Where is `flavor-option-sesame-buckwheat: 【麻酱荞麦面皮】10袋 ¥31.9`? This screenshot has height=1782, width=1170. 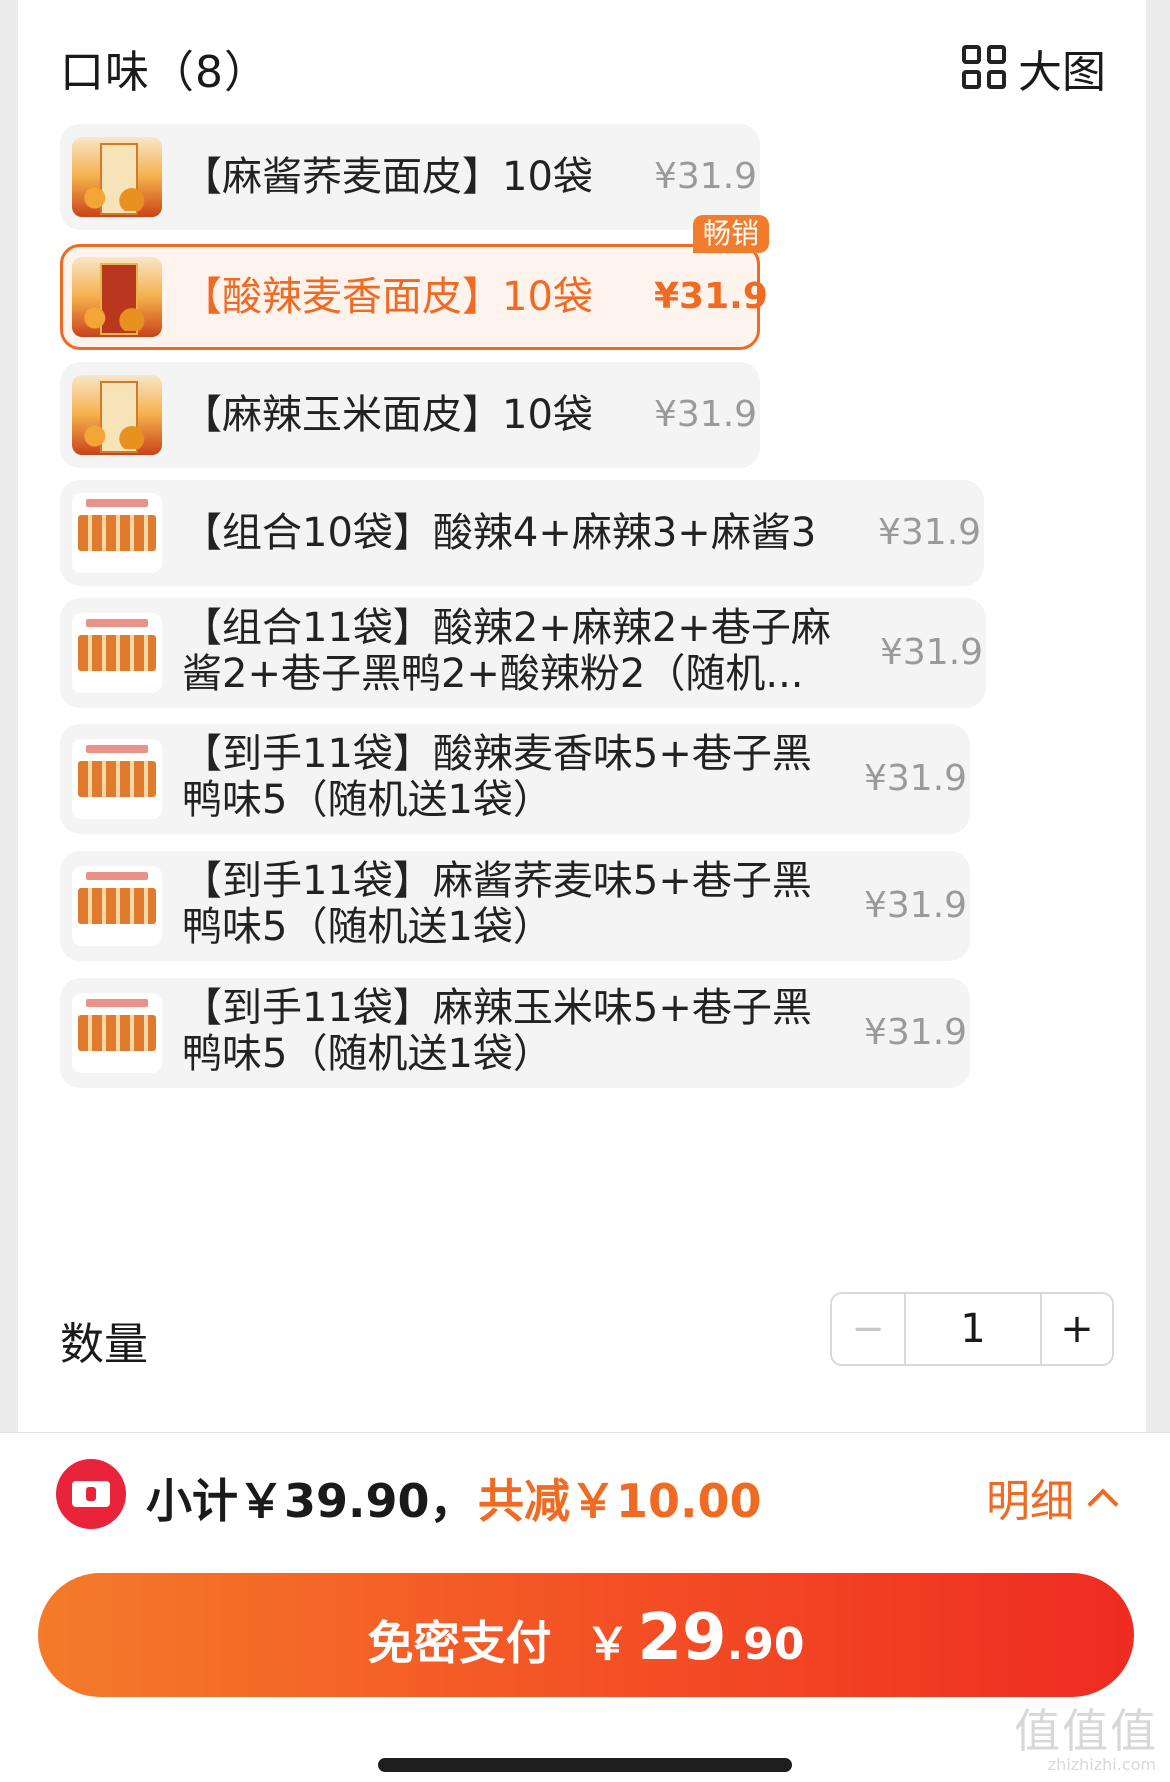
flavor-option-sesame-buckwheat: 【麻酱荞麦面皮】10袋 ¥31.9 is located at coordinates (410, 177).